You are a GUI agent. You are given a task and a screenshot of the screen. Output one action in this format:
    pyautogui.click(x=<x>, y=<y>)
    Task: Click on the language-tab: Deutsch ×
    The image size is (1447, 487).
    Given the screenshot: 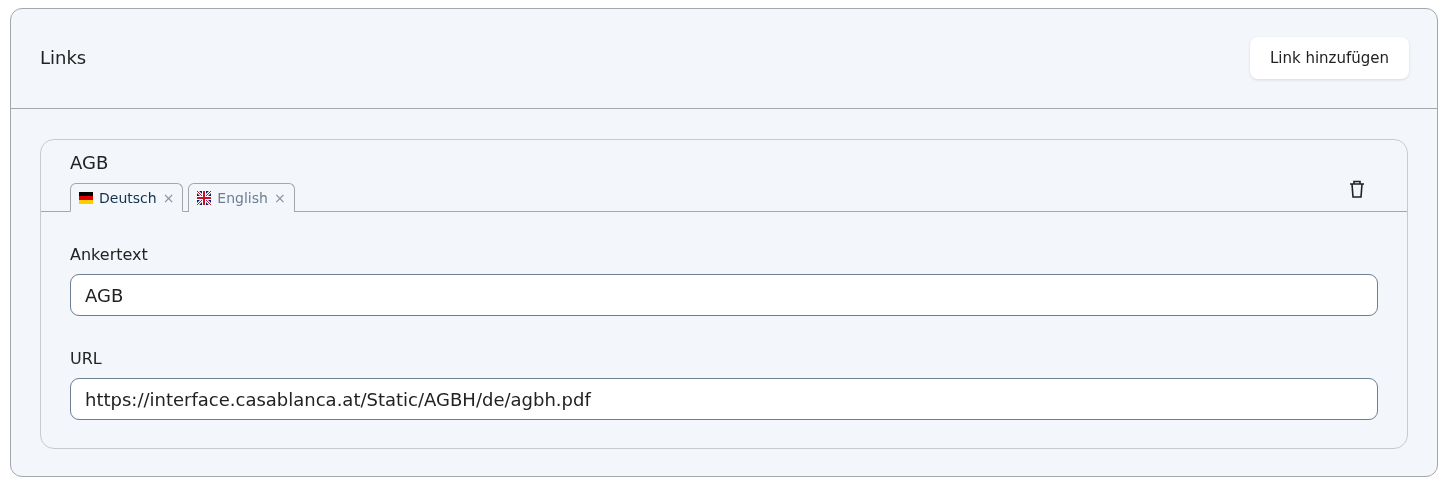 What is the action you would take?
    pyautogui.click(x=127, y=197)
    